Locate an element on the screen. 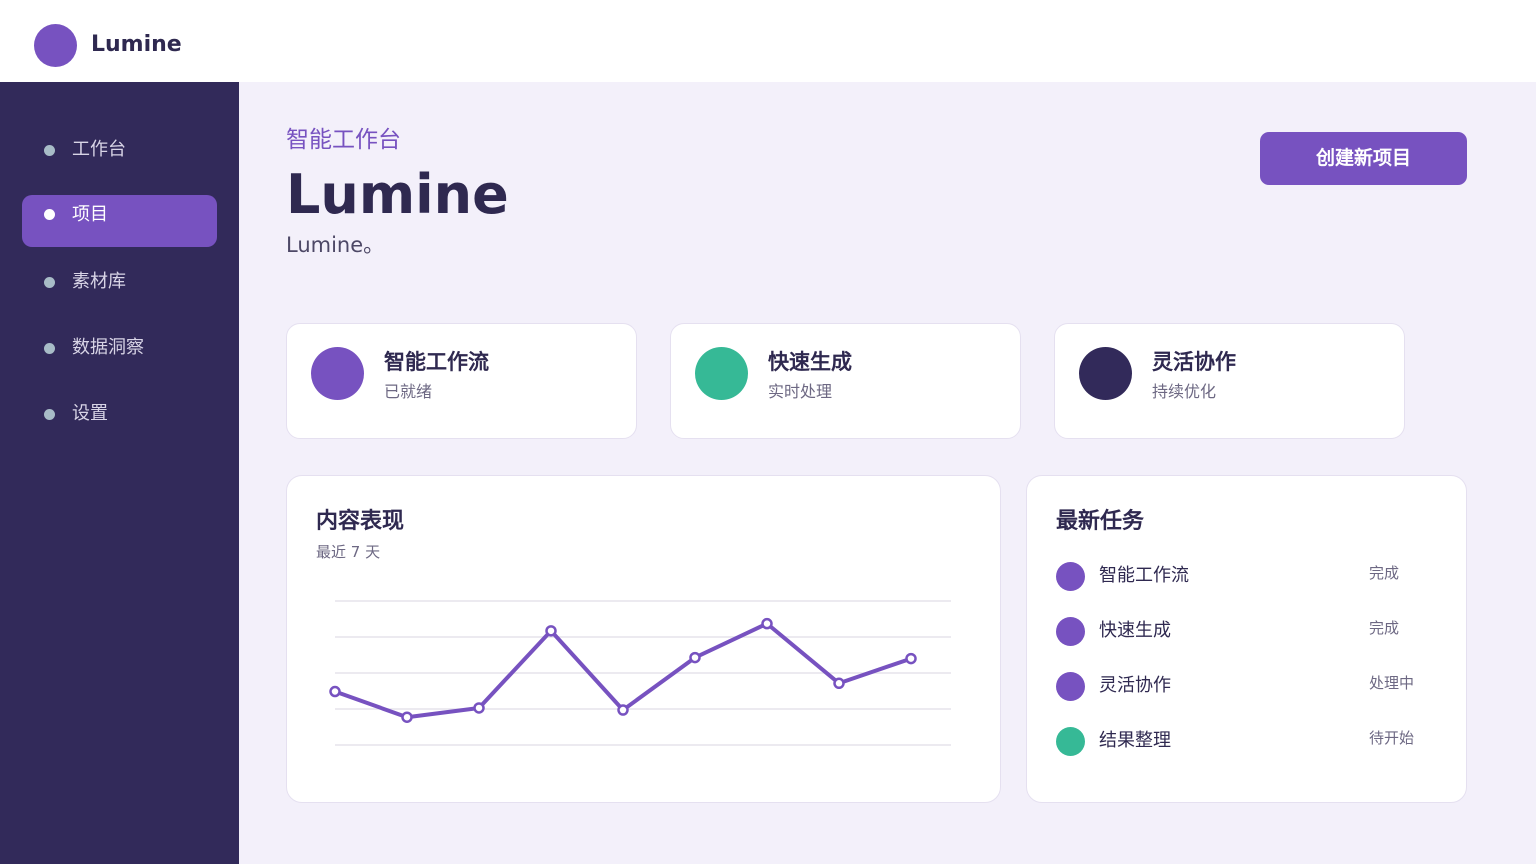 Image resolution: width=1536 pixels, height=864 pixels. task-row: 结果整理 待开始 is located at coordinates (1246, 742).